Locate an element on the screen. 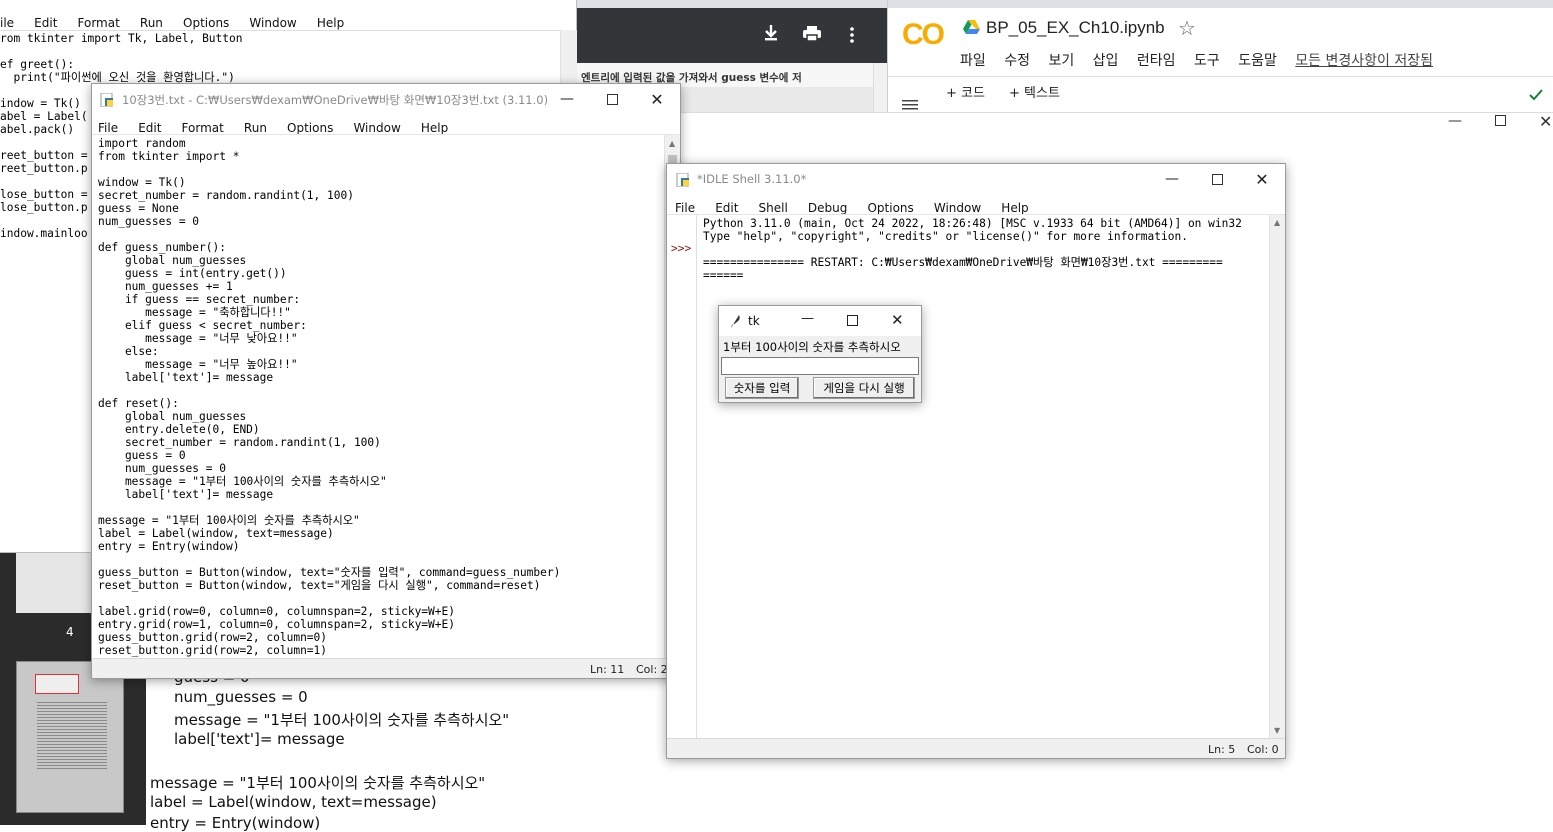 The height and width of the screenshot is (832, 1553). star-icon: ☆ is located at coordinates (1187, 28).